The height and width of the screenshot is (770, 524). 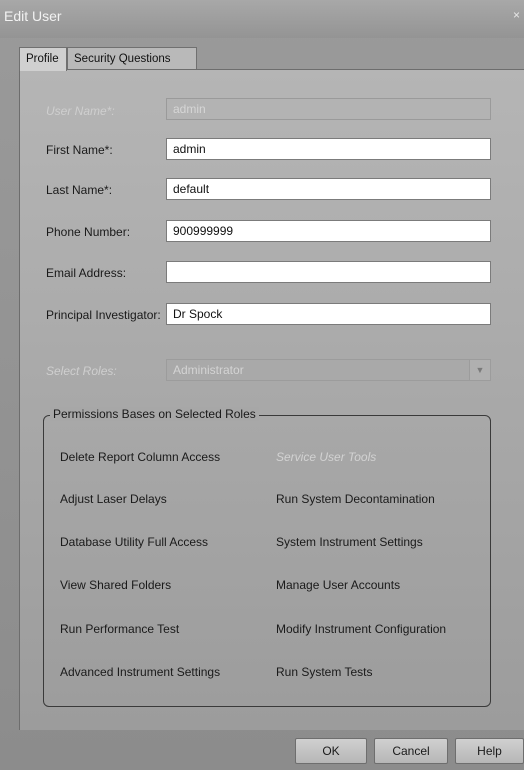 I want to click on permission-item: Database Utility Full Access, so click(x=134, y=542).